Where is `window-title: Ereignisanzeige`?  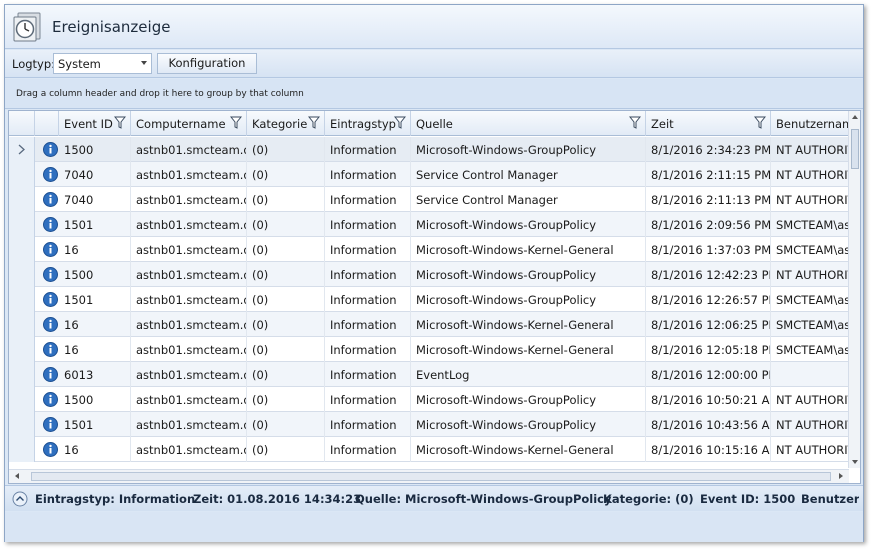 window-title: Ereignisanzeige is located at coordinates (111, 27).